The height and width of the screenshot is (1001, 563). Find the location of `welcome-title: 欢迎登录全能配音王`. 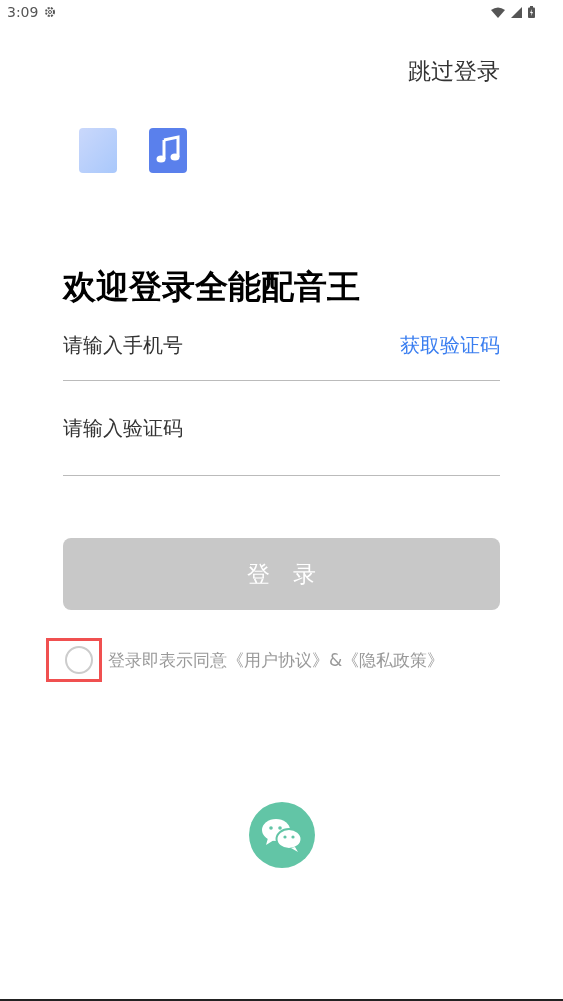

welcome-title: 欢迎登录全能配音王 is located at coordinates (212, 287).